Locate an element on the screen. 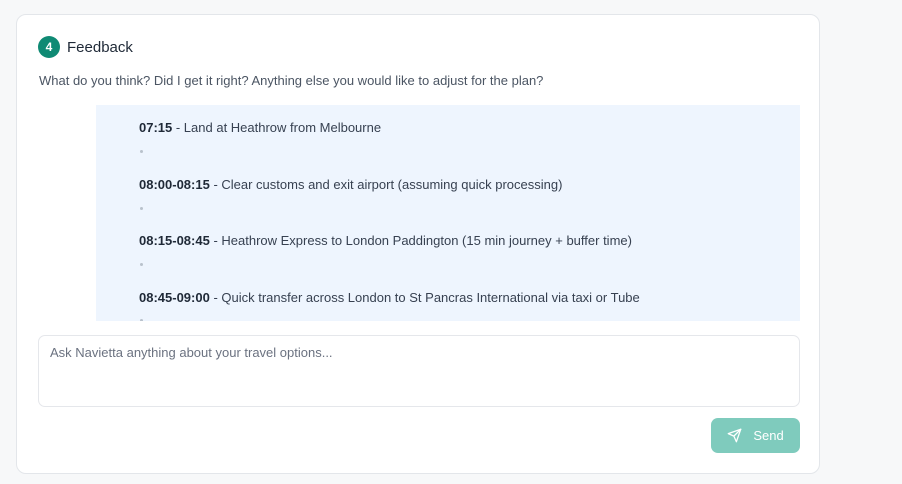 Image resolution: width=902 pixels, height=484 pixels. plan-item-time: 08:45-09:00 is located at coordinates (174, 297).